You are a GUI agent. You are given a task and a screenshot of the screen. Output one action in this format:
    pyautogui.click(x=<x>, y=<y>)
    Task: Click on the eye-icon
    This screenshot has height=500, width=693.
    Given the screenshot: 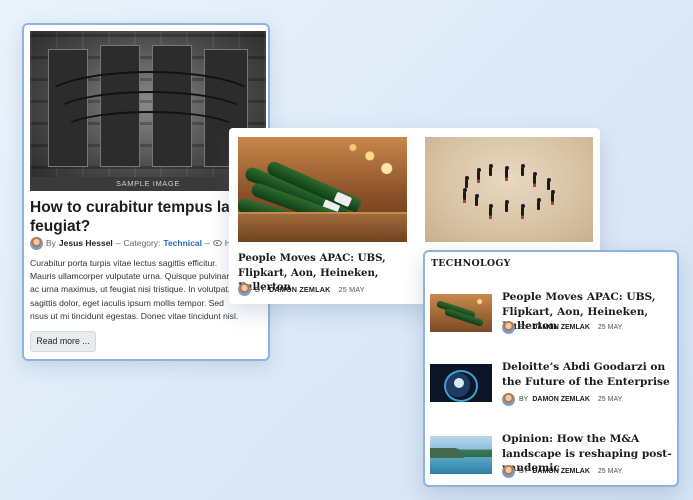 What is the action you would take?
    pyautogui.click(x=217, y=243)
    